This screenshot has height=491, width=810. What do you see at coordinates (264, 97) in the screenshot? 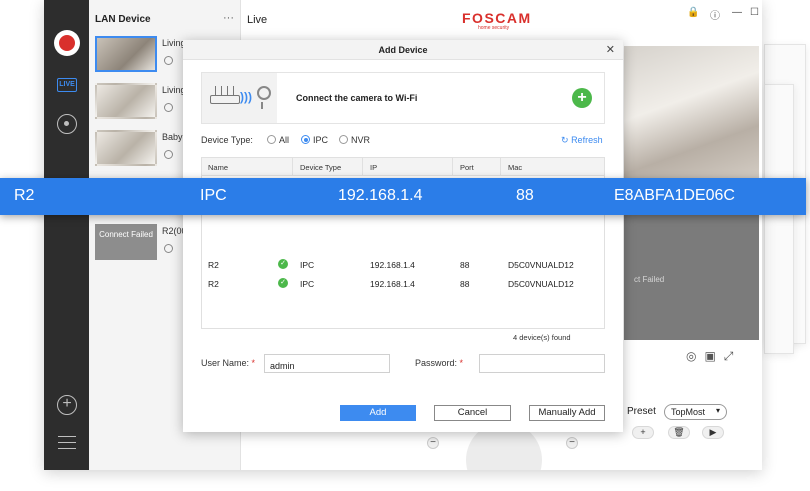
I see `camera-icon` at bounding box center [264, 97].